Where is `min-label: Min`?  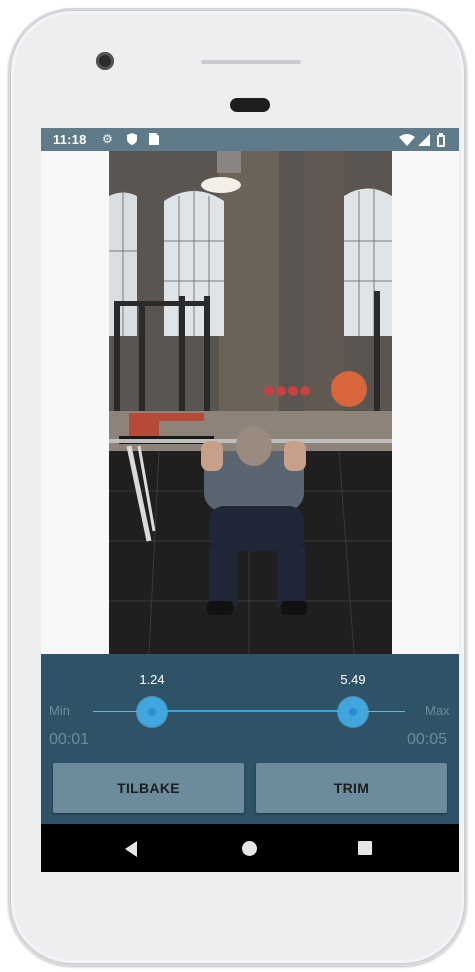 min-label: Min is located at coordinates (59, 710).